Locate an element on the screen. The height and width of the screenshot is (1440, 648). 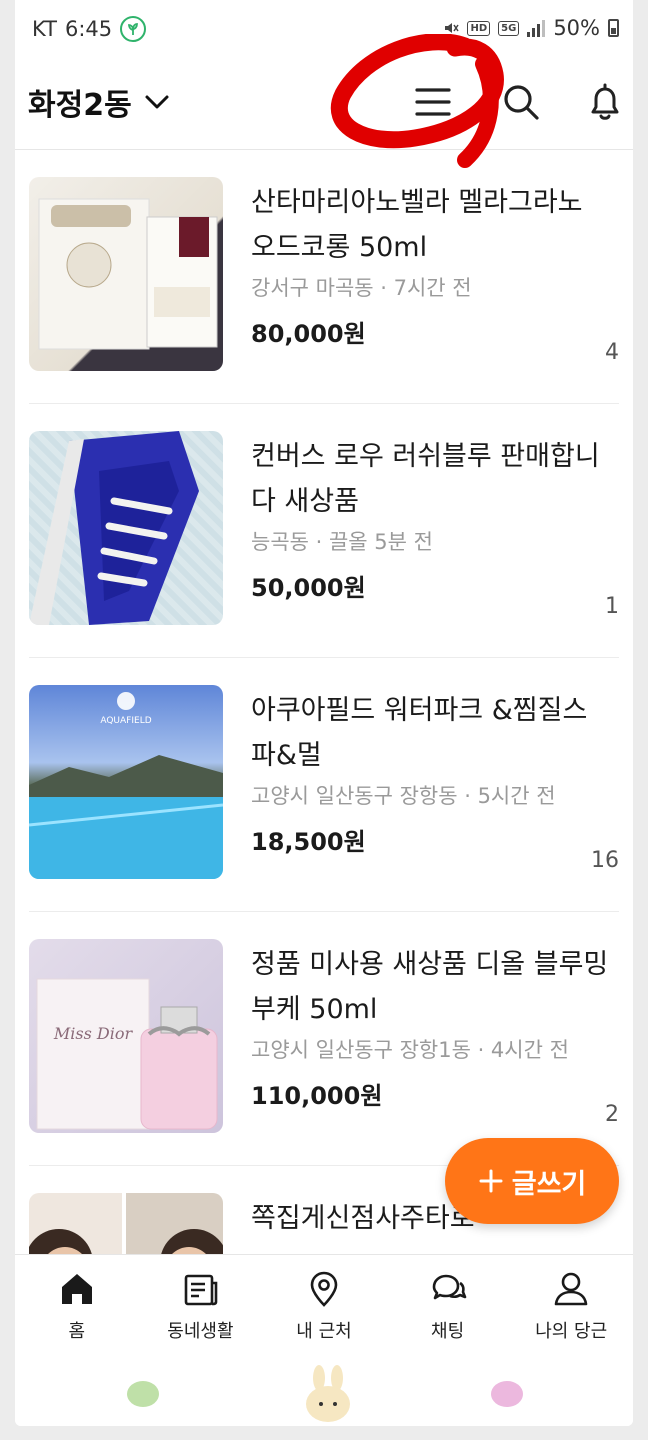
write-post-button: 글쓰기 is located at coordinates (532, 1181).